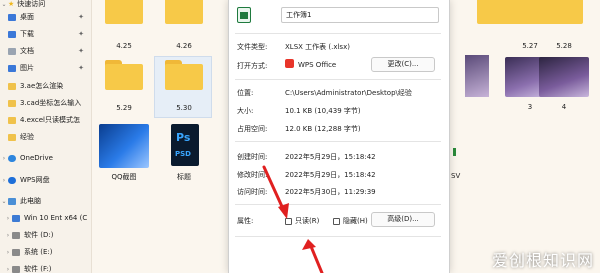 The width and height of the screenshot is (600, 273). I want to click on sidebar-item-documents: 文档 ✦, so click(46, 51).